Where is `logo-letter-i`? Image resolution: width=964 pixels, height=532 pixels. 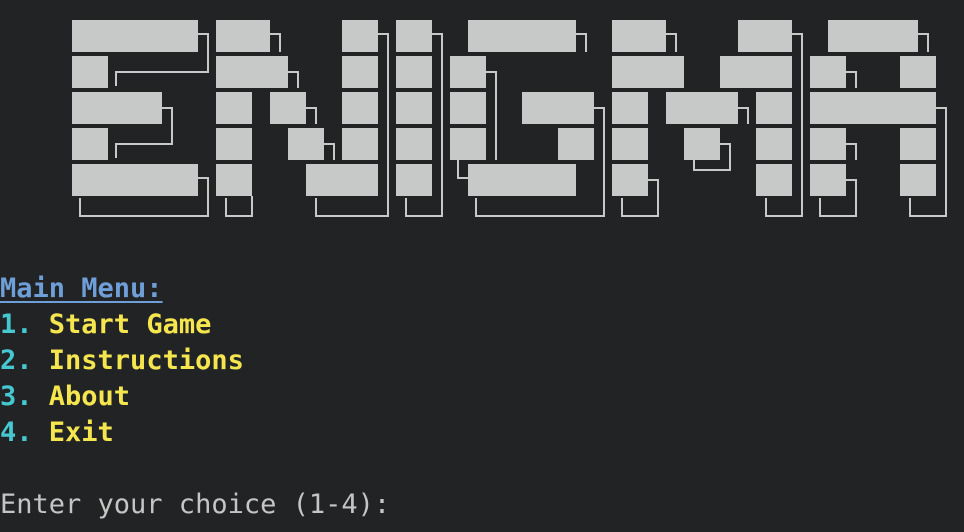
logo-letter-i is located at coordinates (419, 118).